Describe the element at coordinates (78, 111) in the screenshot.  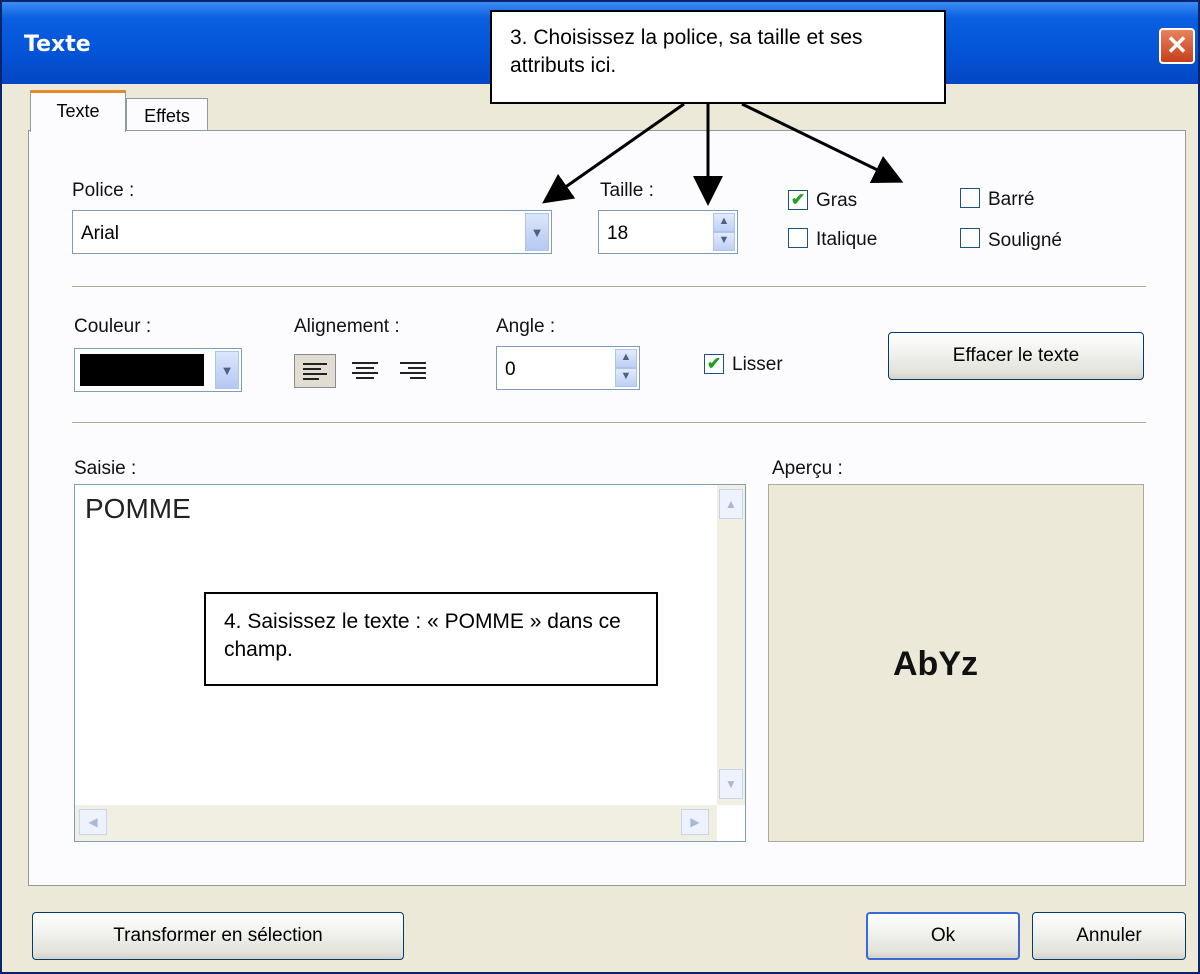
I see `tab-texte: Texte` at that location.